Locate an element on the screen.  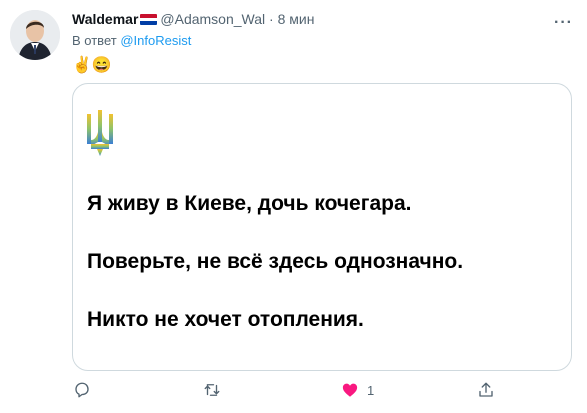
image-text-line-1: Я живу в Киеве, дочь кочегара. is located at coordinates (249, 203).